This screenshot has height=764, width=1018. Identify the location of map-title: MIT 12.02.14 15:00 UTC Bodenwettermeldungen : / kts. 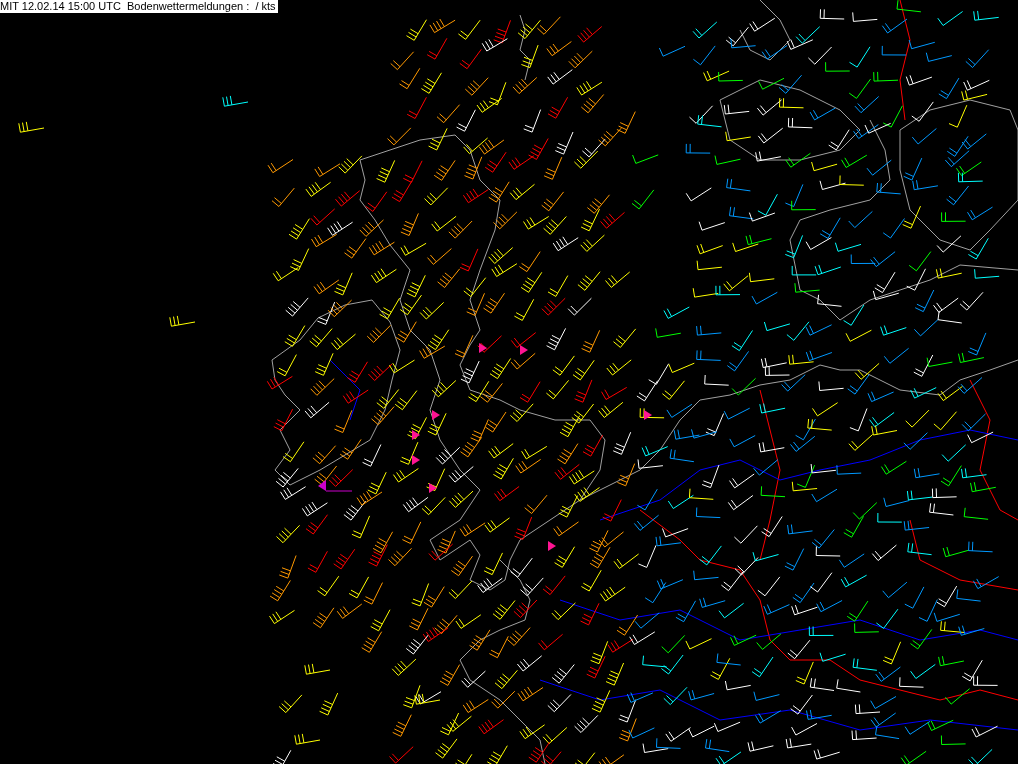
(139, 6).